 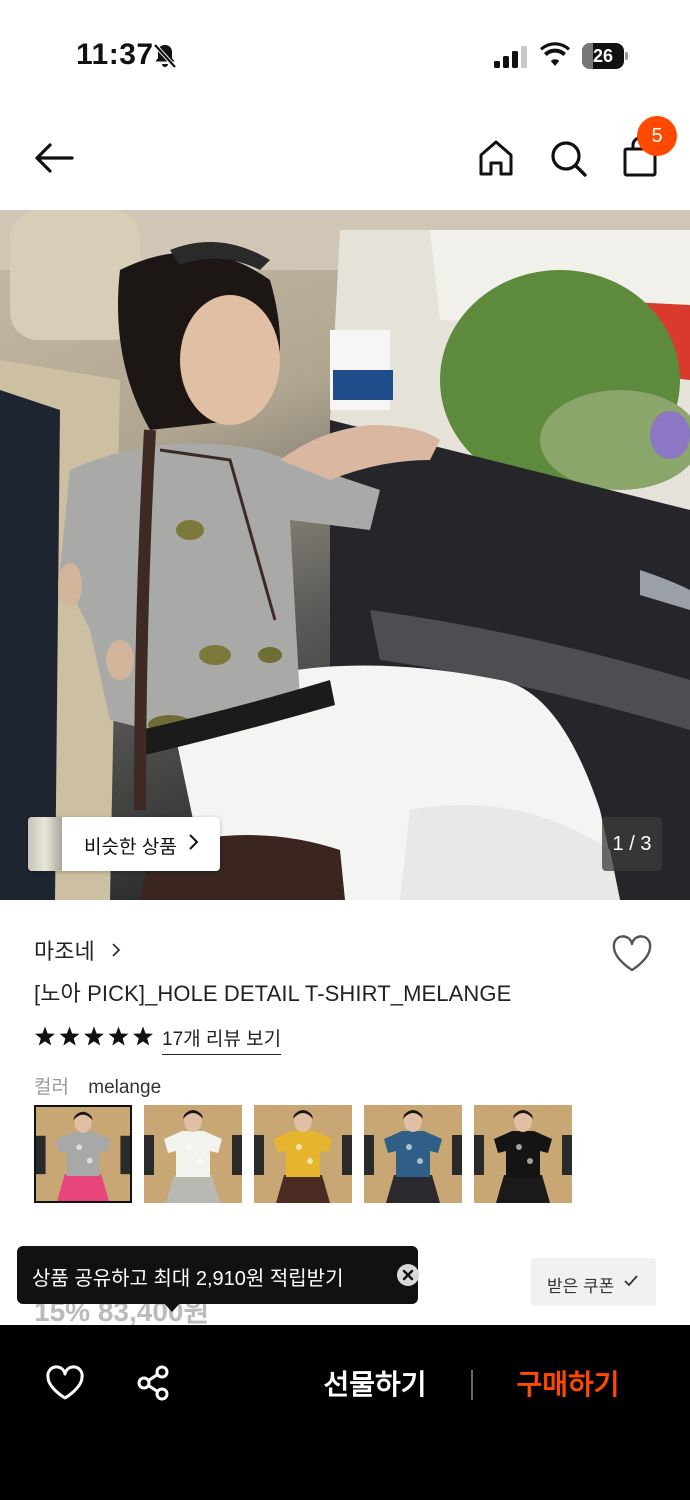 I want to click on image-page-counter: 1 / 3, so click(x=632, y=844).